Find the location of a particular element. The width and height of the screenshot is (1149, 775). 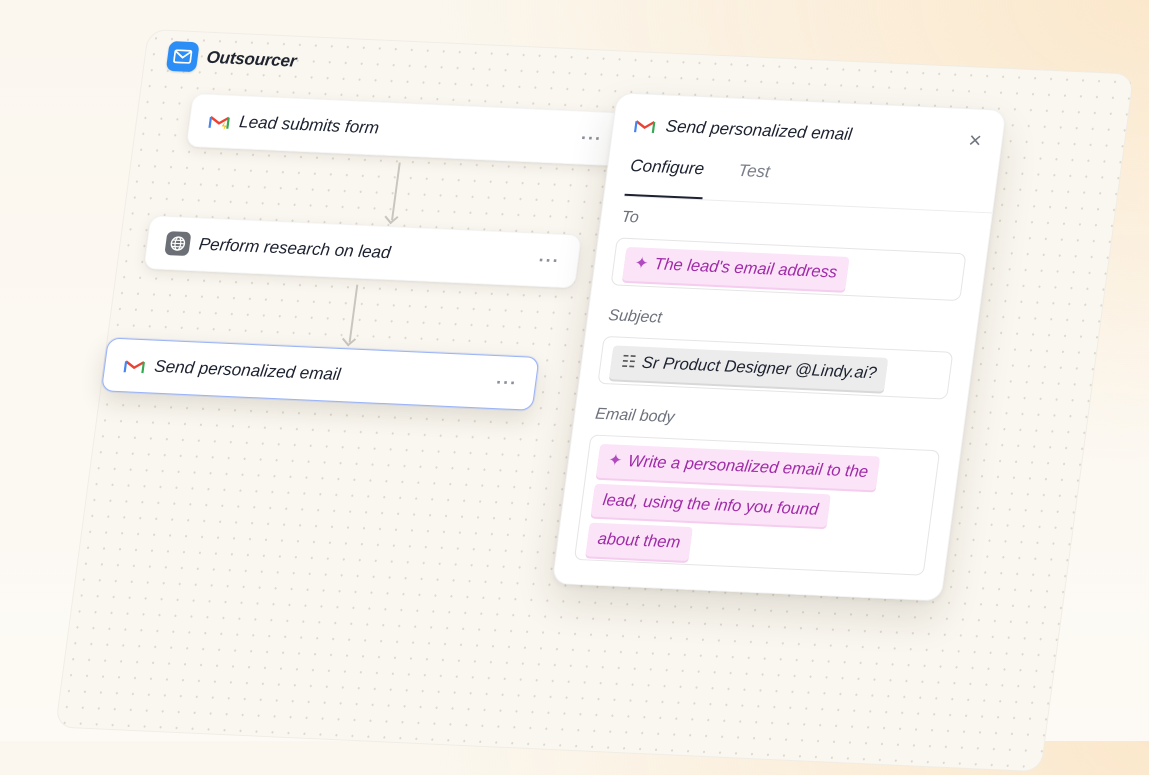

subject-field: ☷ Sr Product Designer @Lindy.ai? is located at coordinates (775, 367).